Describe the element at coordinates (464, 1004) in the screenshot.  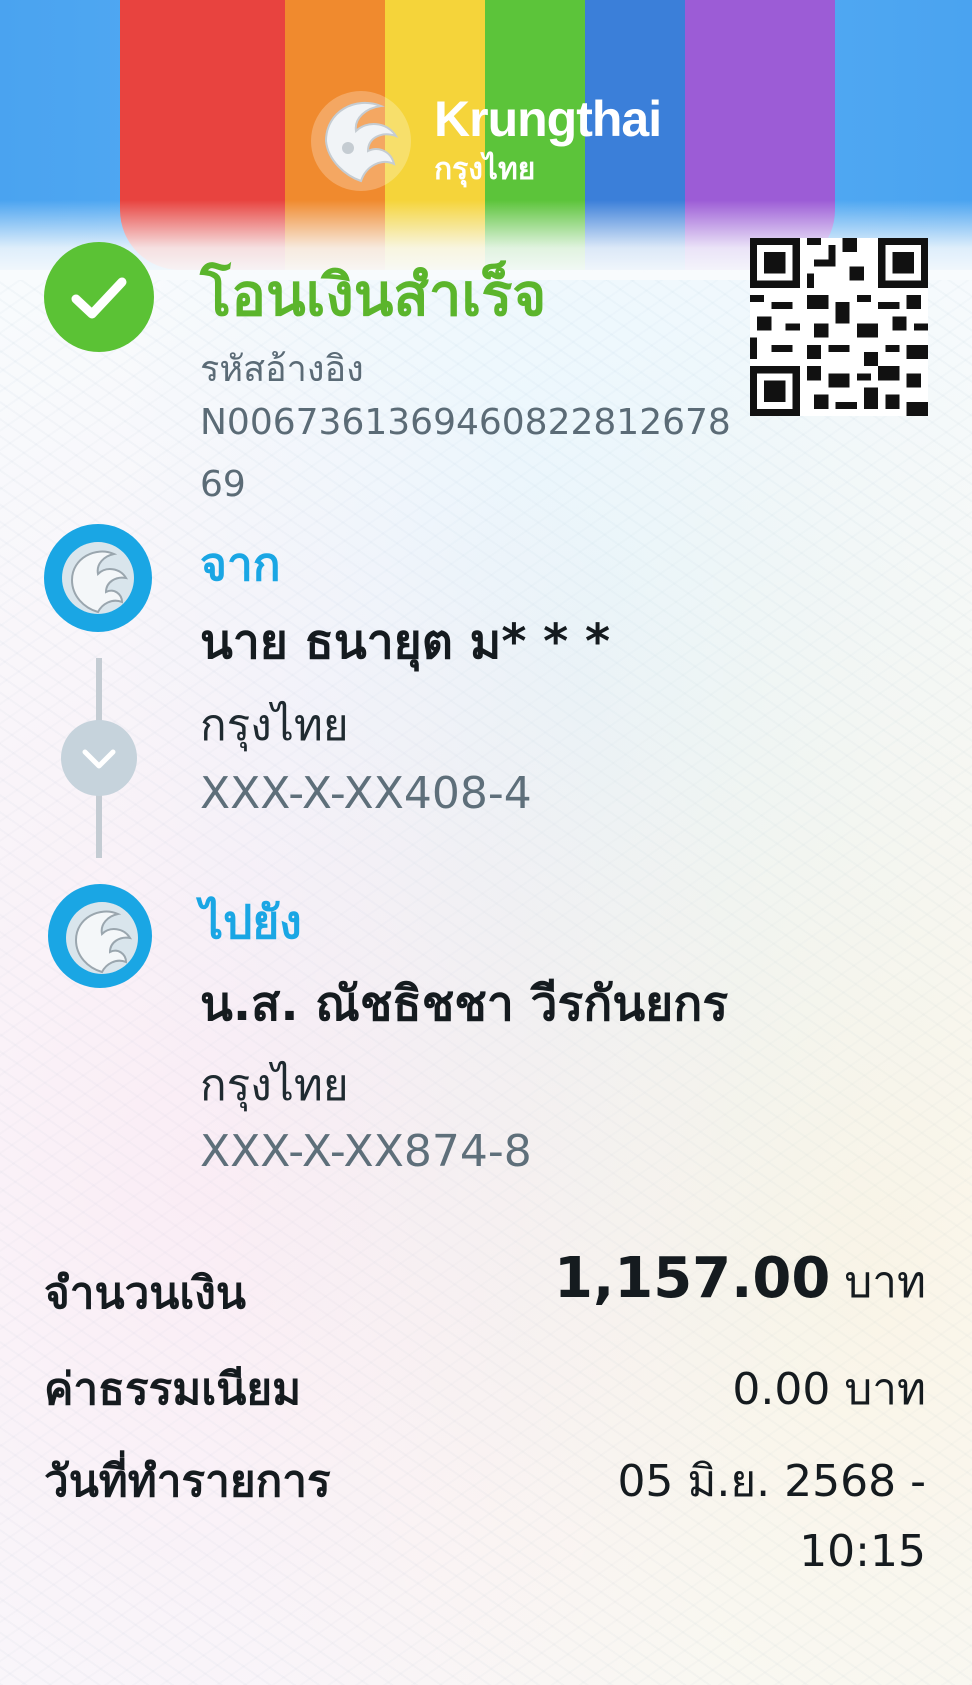
I see `to-name: น.ส. ณัชธิชชา วีรกันยกร` at that location.